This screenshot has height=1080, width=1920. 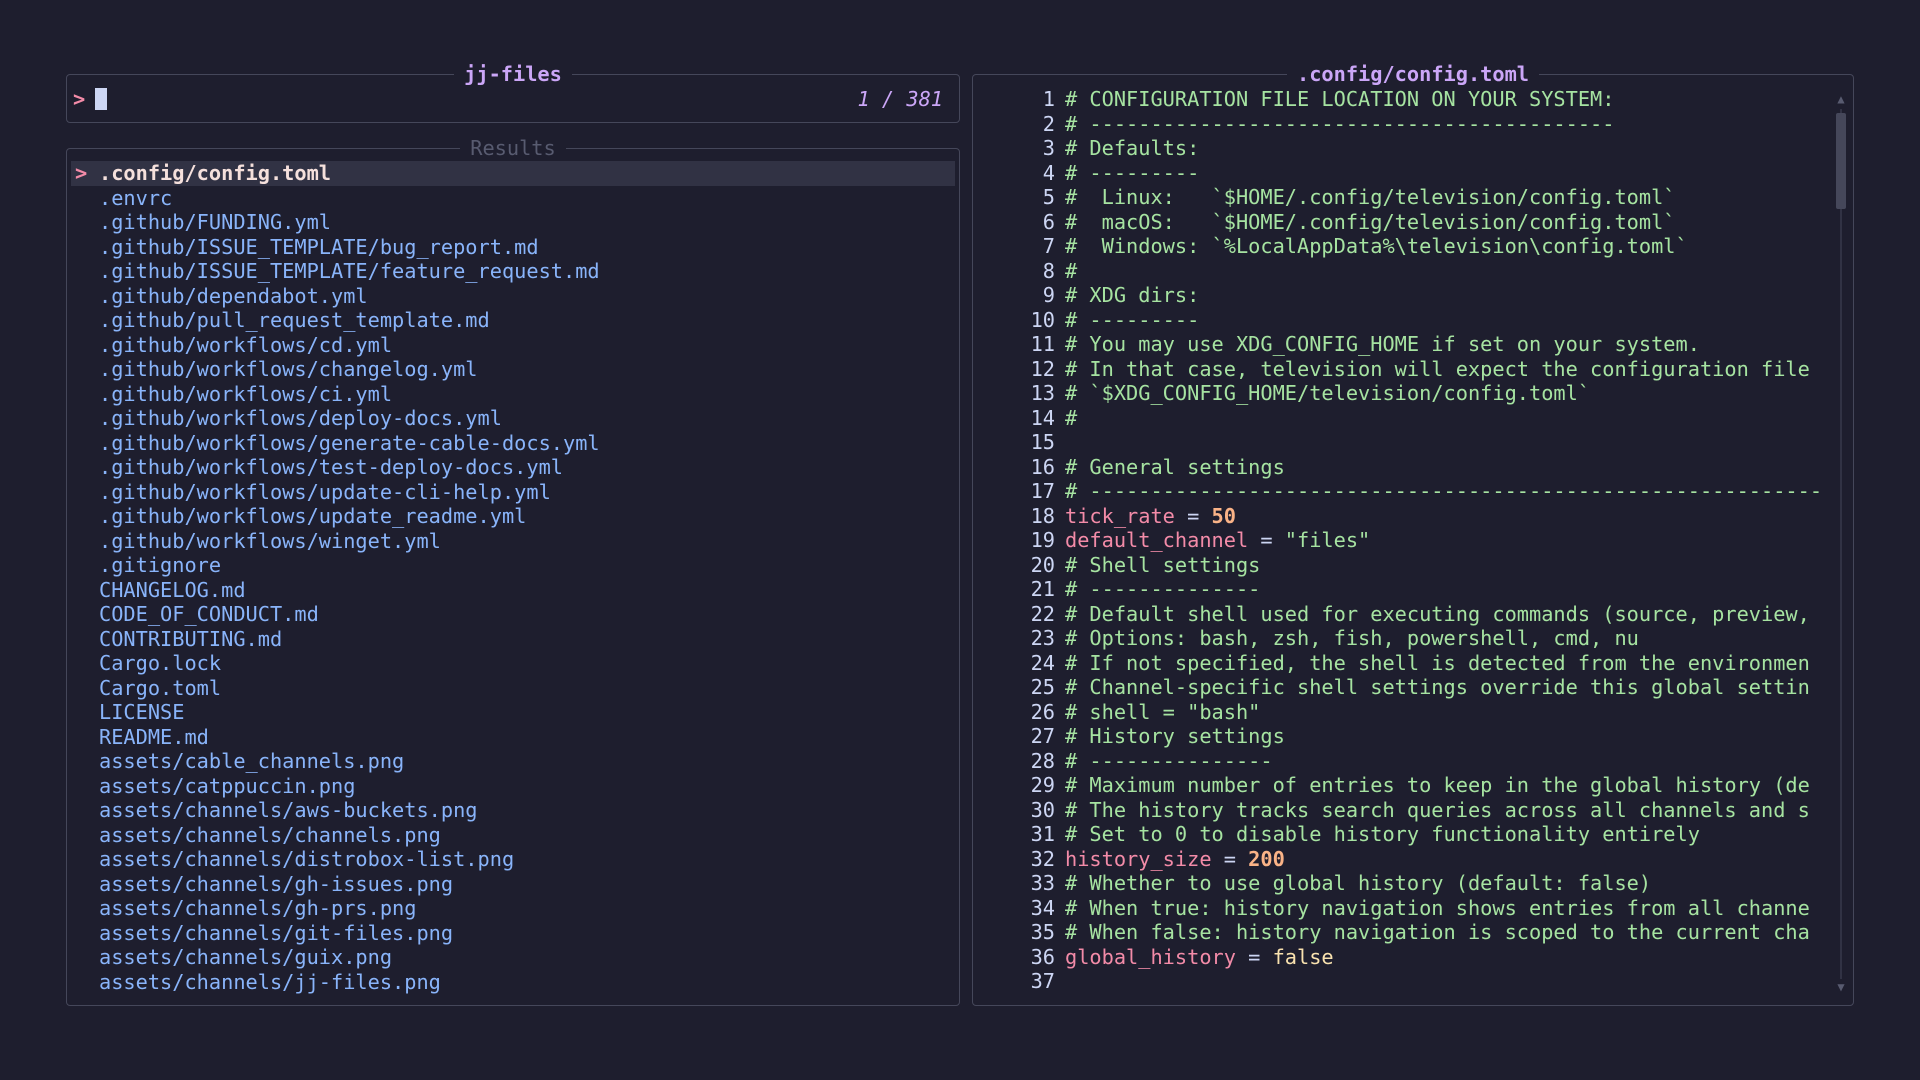 I want to click on results-title: Results, so click(x=513, y=148).